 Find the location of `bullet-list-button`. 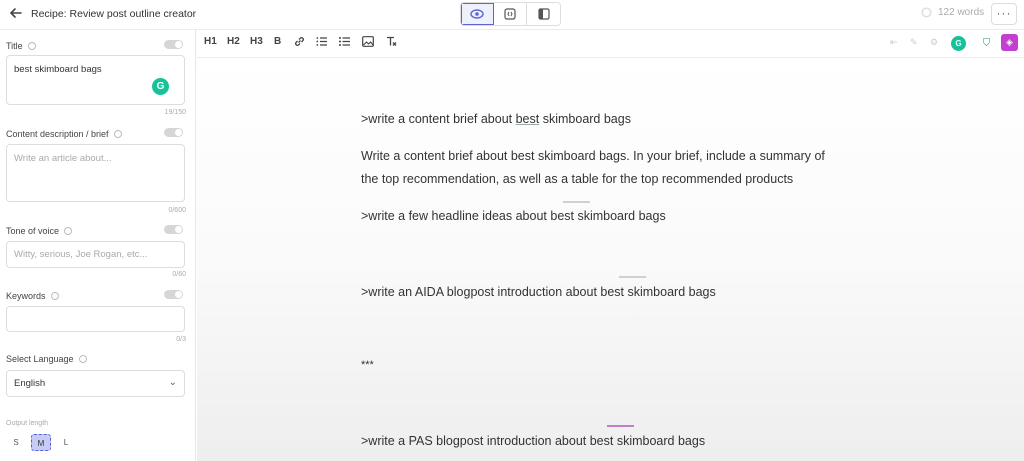

bullet-list-button is located at coordinates (344, 43).